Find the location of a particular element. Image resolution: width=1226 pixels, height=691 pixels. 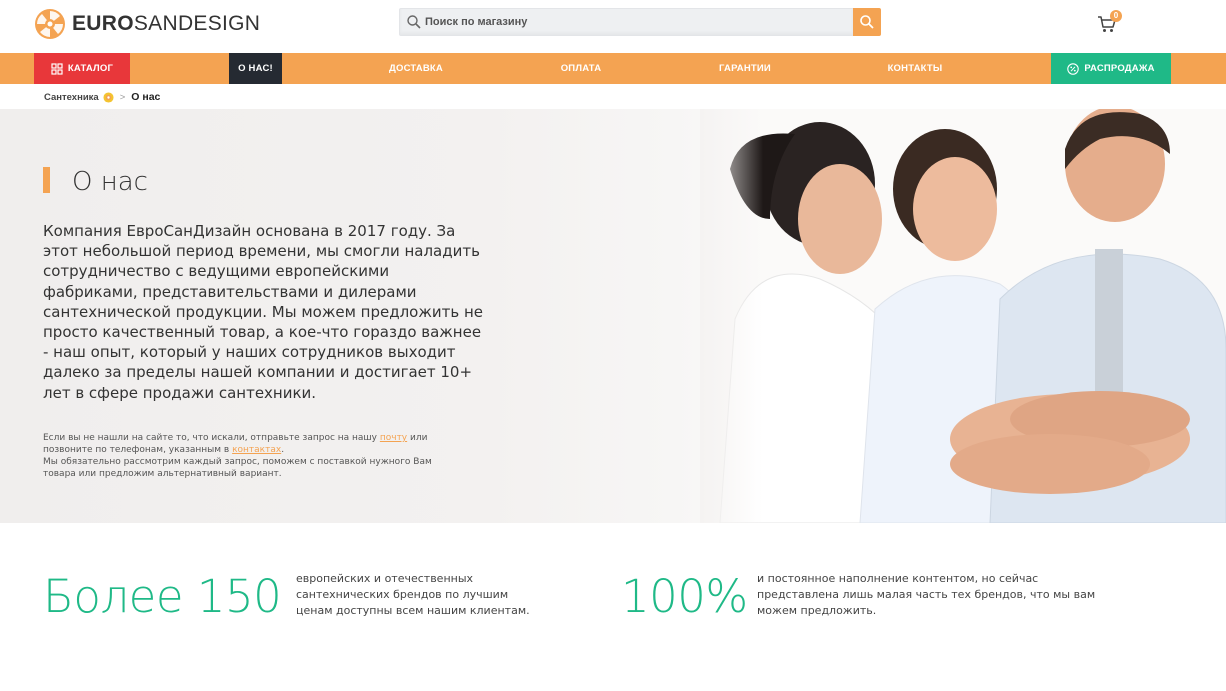

search-button is located at coordinates (867, 22).